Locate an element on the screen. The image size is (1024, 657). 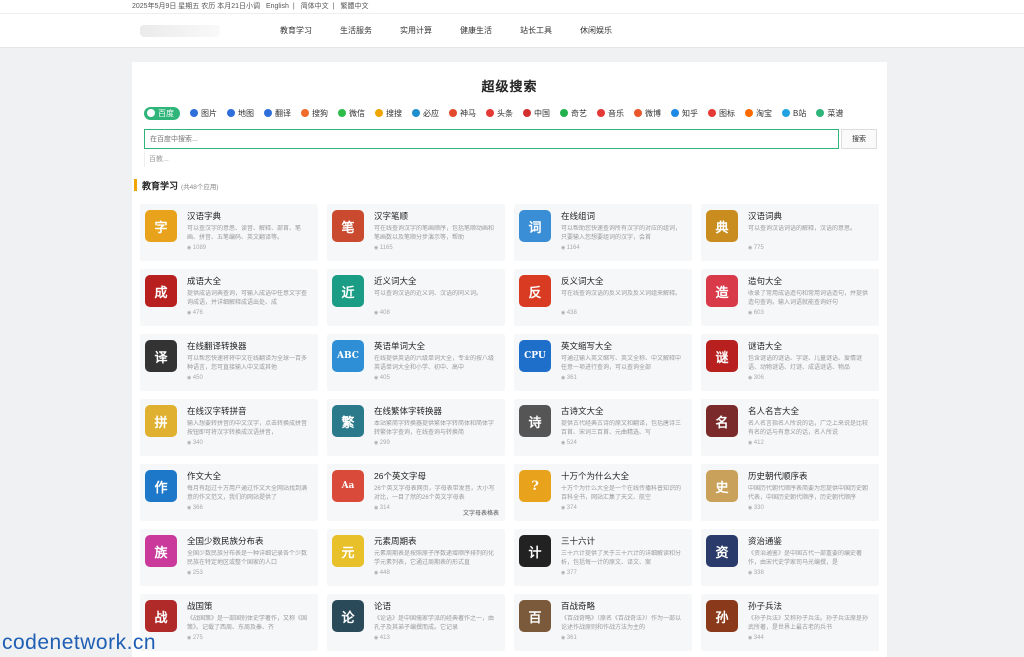
app-icon: ABC is located at coordinates (348, 356).